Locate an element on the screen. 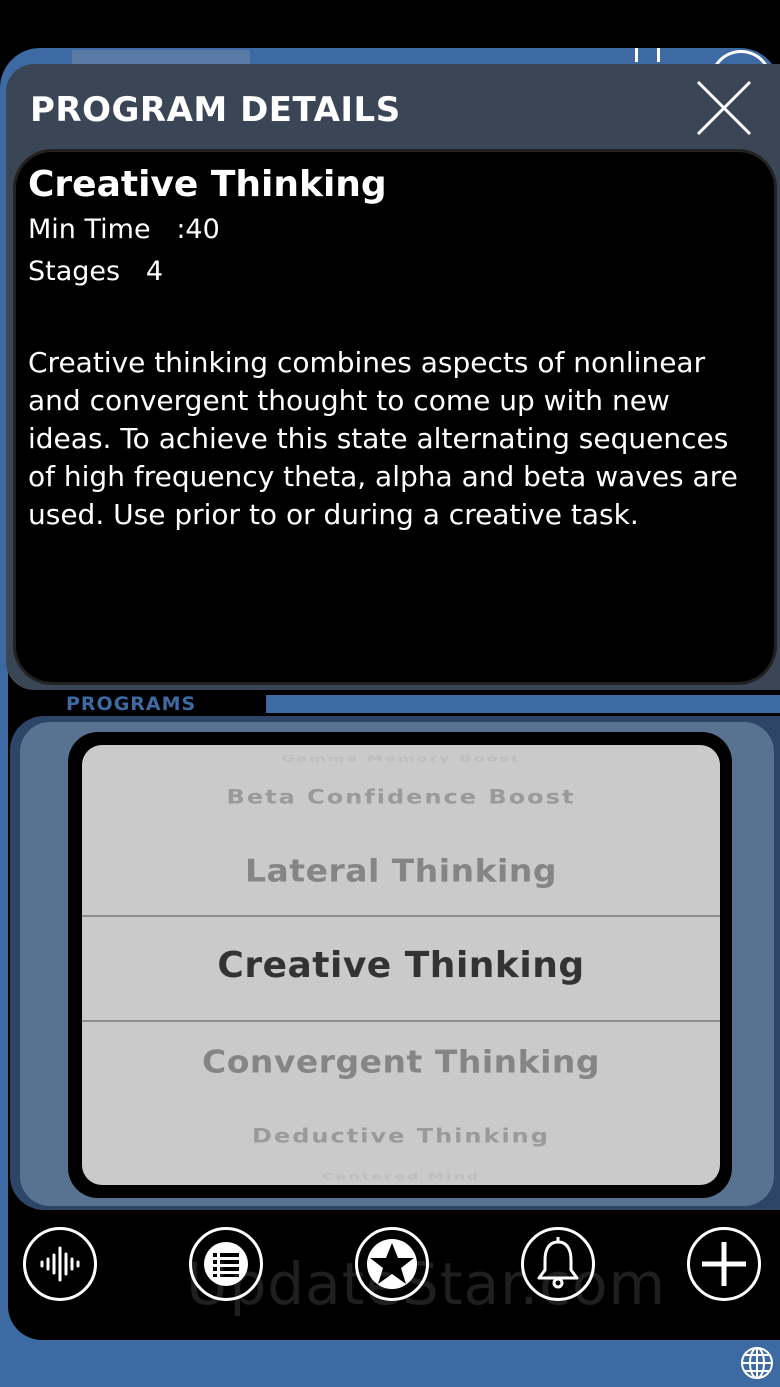 This screenshot has height=1387, width=780. close-icon is located at coordinates (724, 108).